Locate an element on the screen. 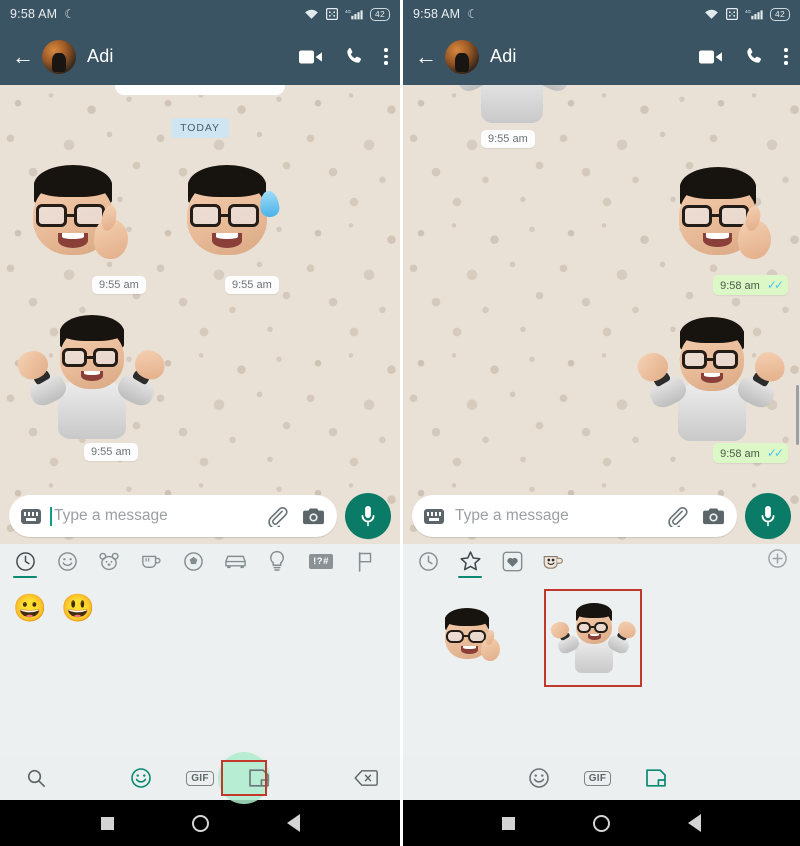 The height and width of the screenshot is (846, 800). message-timestamp: 9:55 am is located at coordinates (111, 452).